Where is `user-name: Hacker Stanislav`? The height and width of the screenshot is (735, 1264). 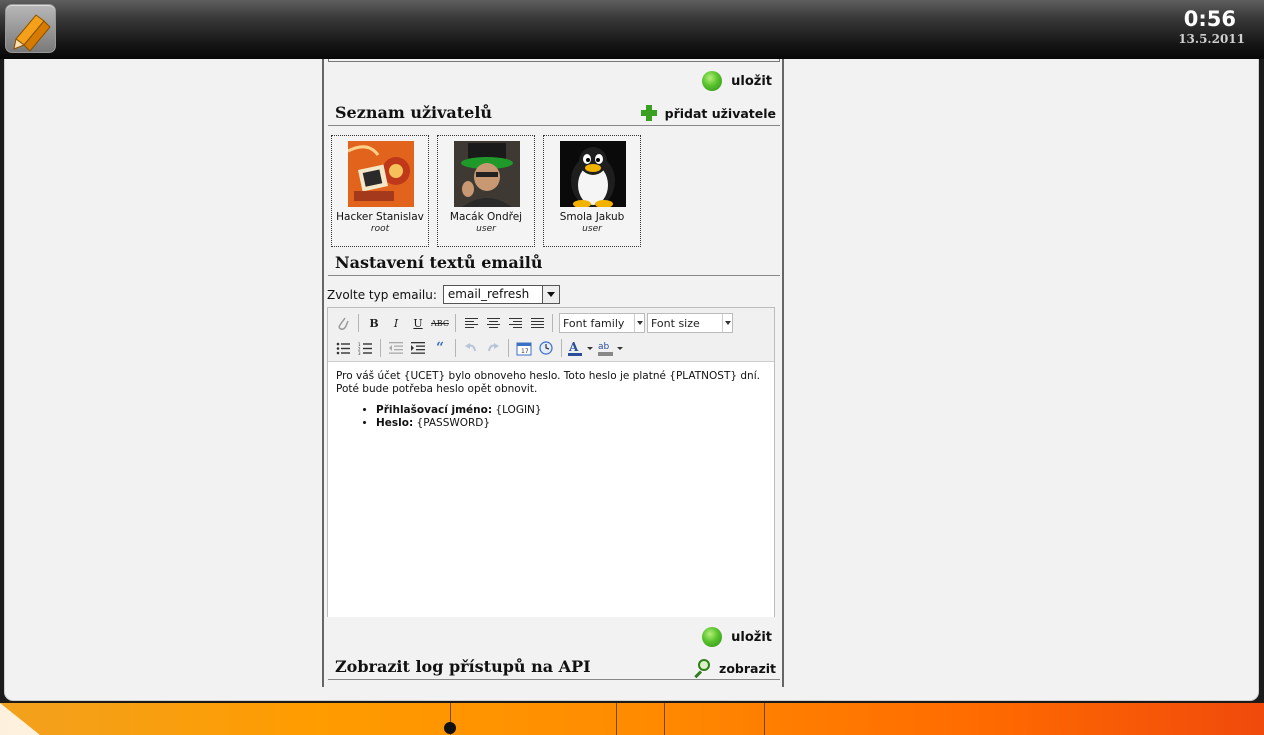 user-name: Hacker Stanislav is located at coordinates (380, 217).